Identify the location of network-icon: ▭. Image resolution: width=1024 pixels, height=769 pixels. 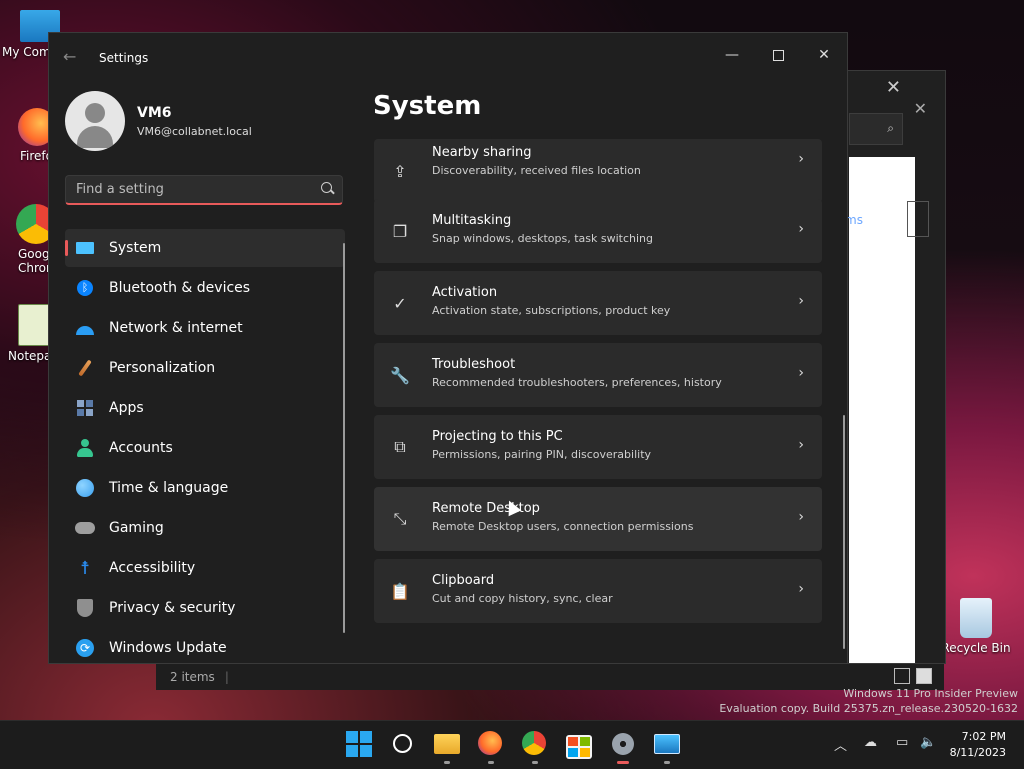
(902, 742).